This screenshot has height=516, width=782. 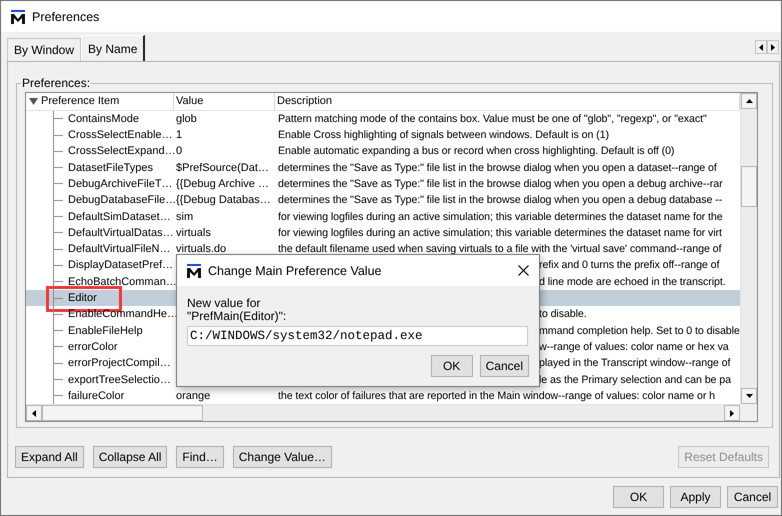 What do you see at coordinates (93, 346) in the screenshot?
I see `tree-item: errorColor` at bounding box center [93, 346].